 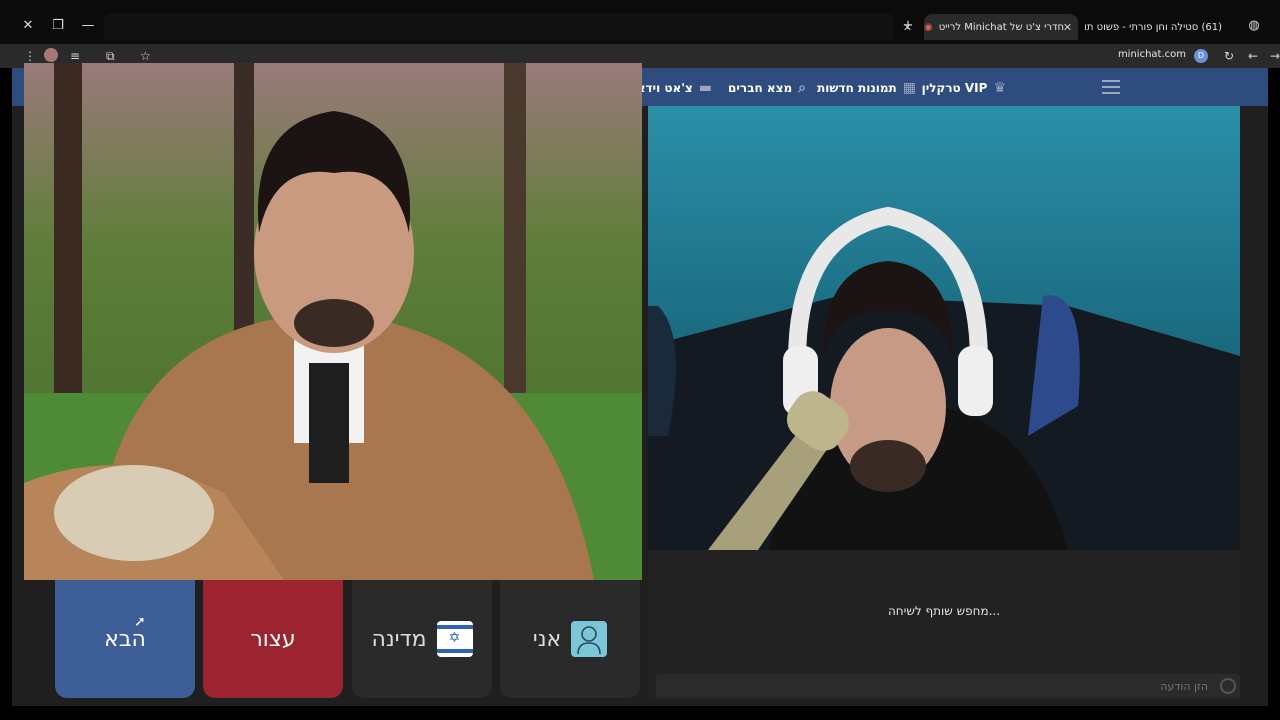 What do you see at coordinates (1153, 27) in the screenshot?
I see `tab-title: (61) סטילה וחן פורתי - פשוט תו` at bounding box center [1153, 27].